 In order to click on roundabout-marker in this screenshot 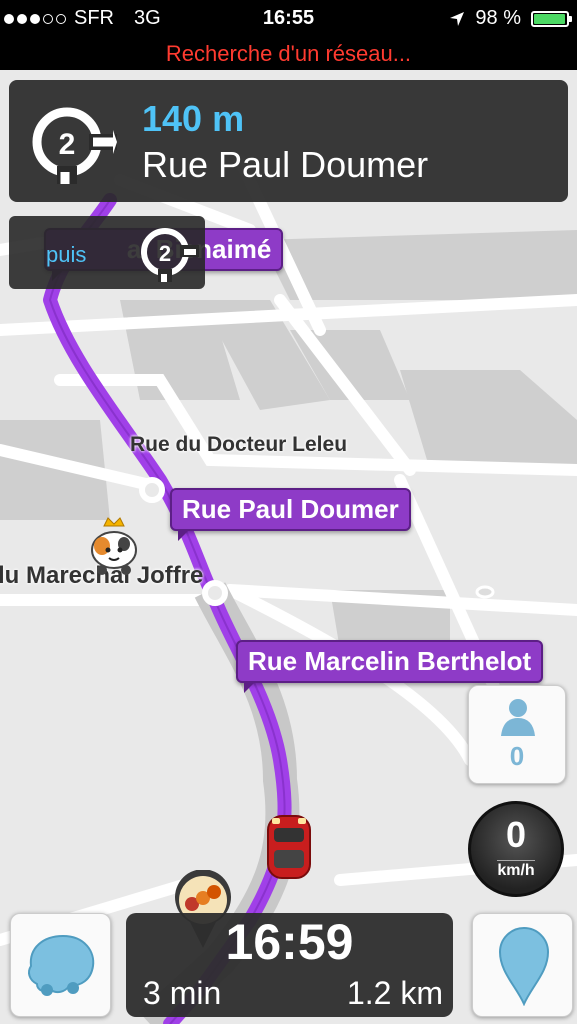, I will do `click(152, 490)`.